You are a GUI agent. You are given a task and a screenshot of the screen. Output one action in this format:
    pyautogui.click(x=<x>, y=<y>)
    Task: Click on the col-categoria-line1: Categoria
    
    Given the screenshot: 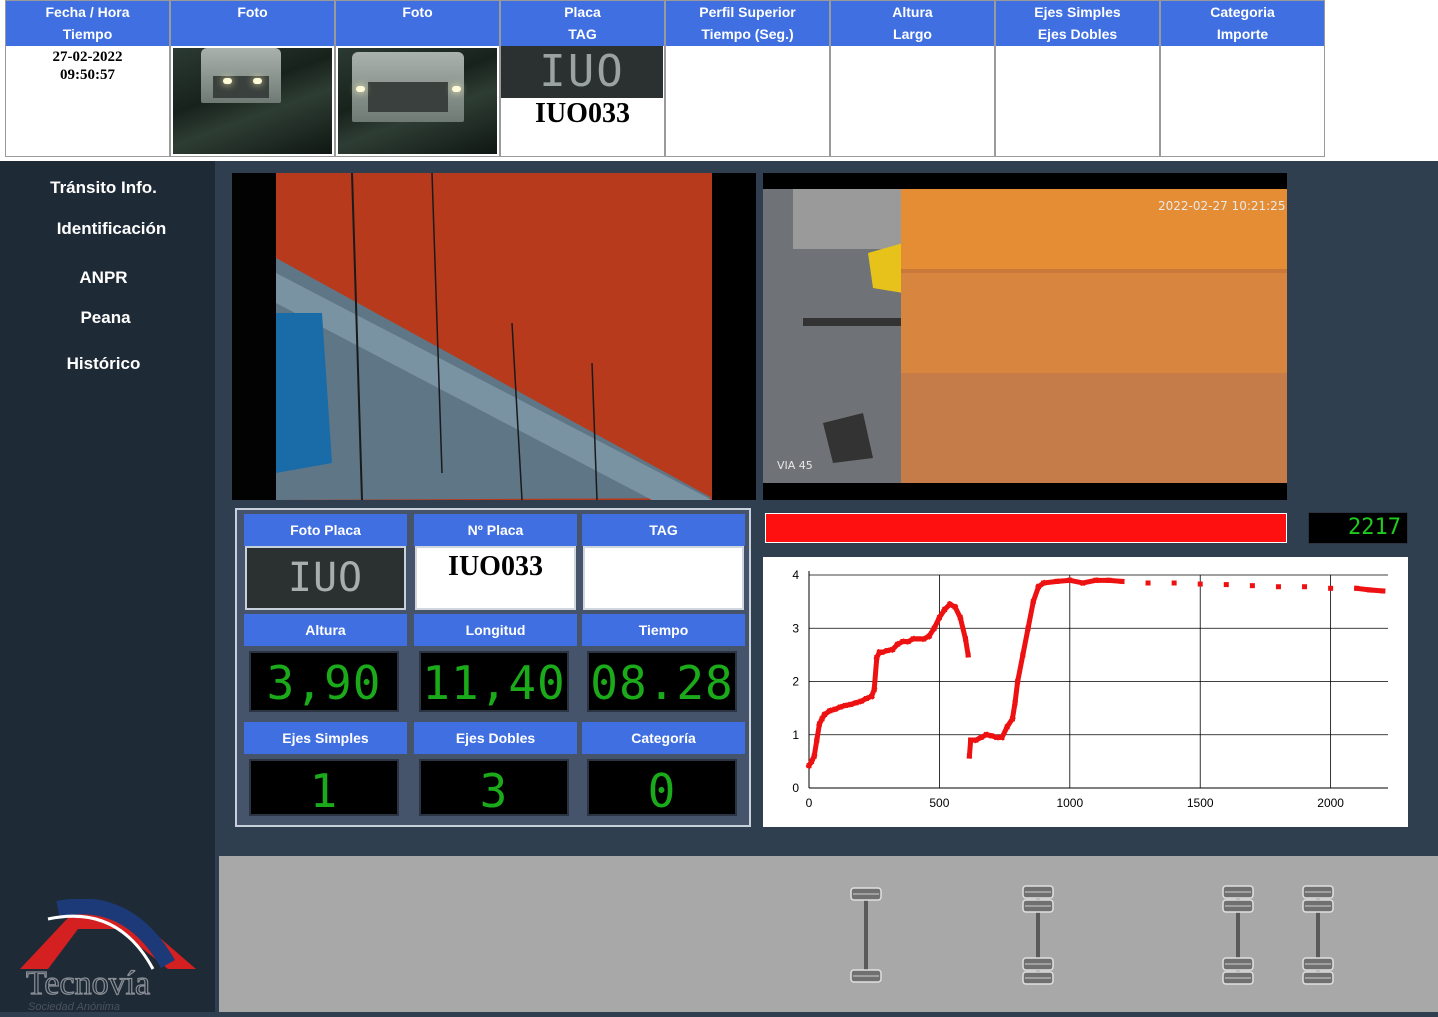 What is the action you would take?
    pyautogui.click(x=1242, y=12)
    